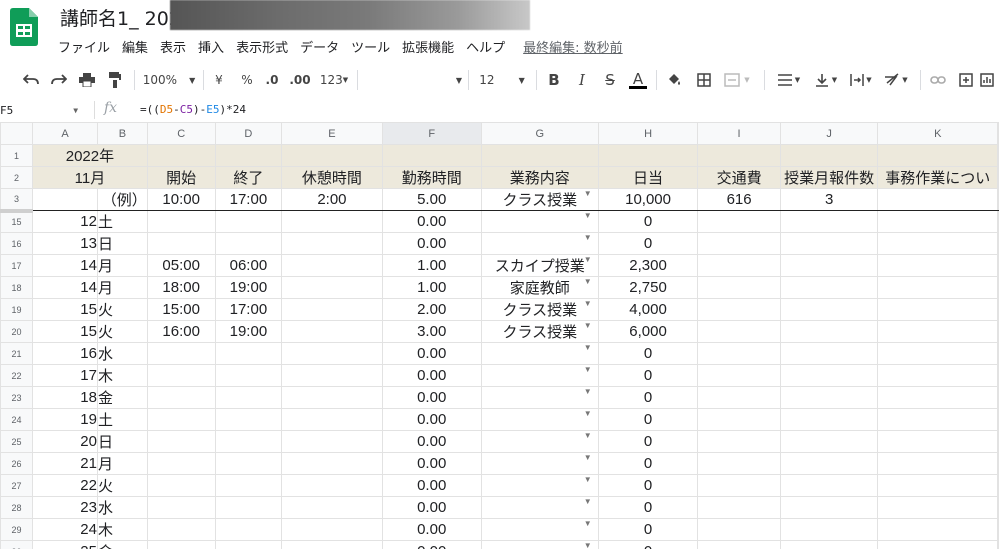 The image size is (999, 549). I want to click on cell: 日, so click(122, 441).